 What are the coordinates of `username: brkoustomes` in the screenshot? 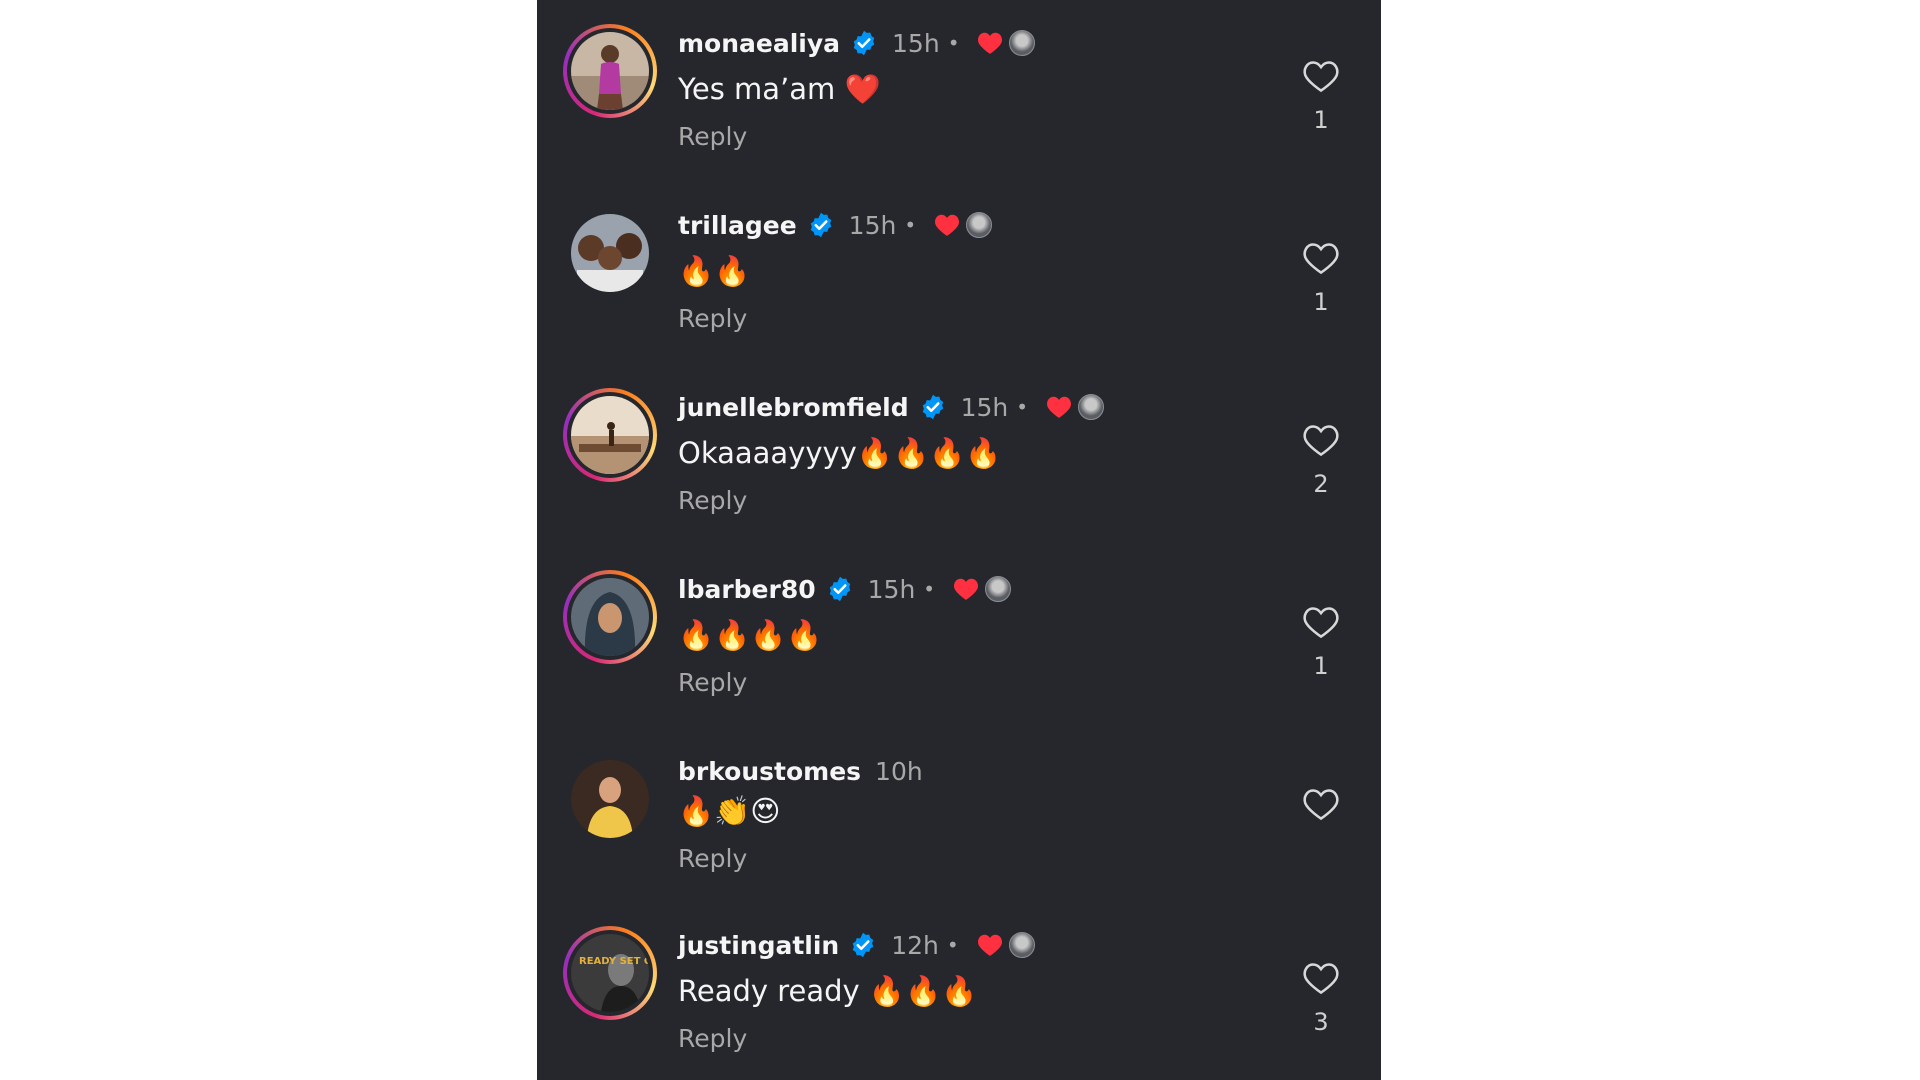 It's located at (769, 771).